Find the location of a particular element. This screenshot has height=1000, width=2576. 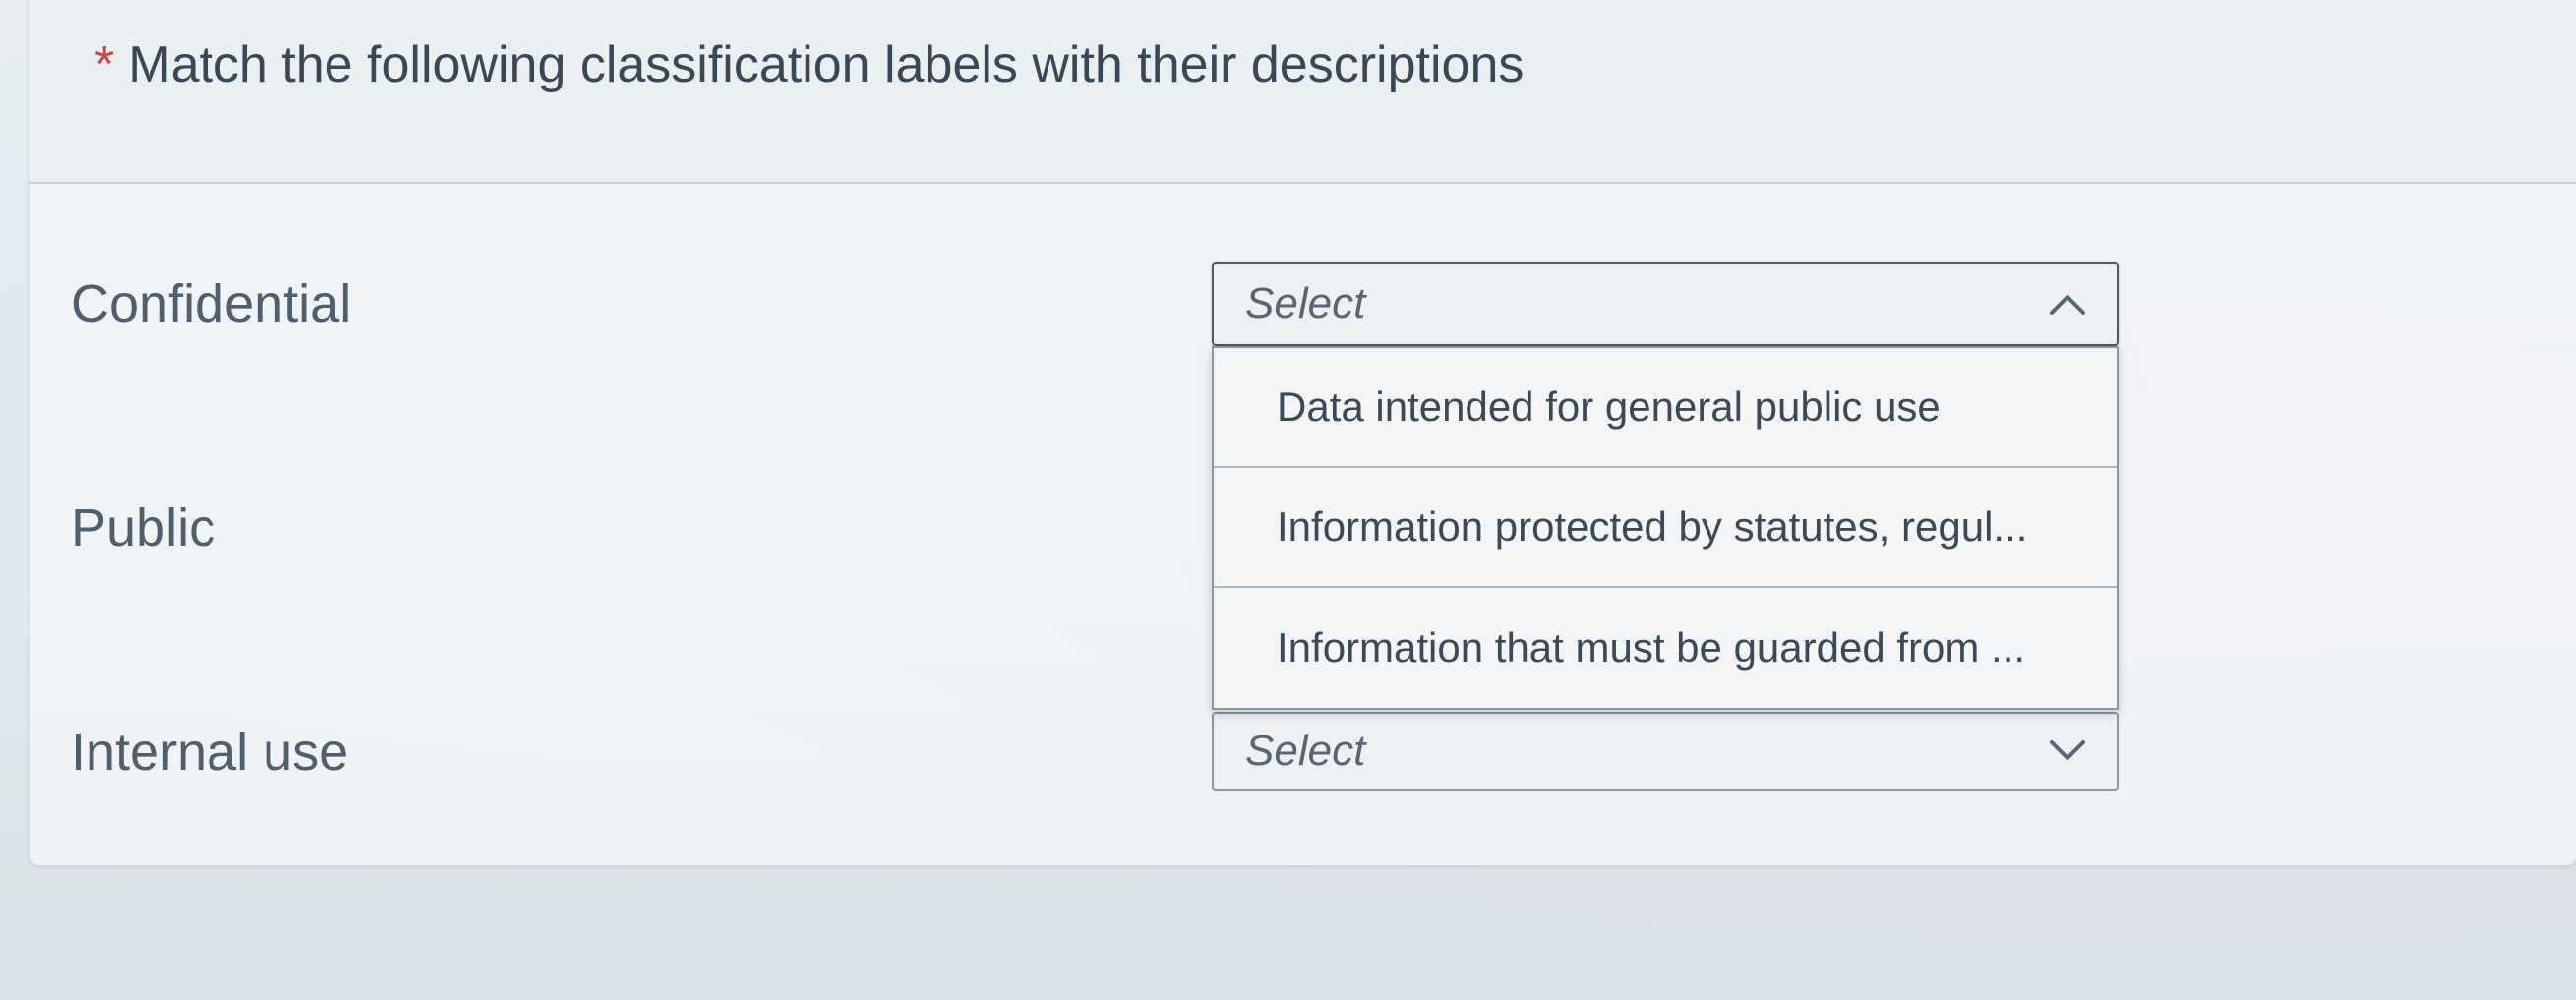

dropdown-option: Data intended for general public use is located at coordinates (1666, 408).